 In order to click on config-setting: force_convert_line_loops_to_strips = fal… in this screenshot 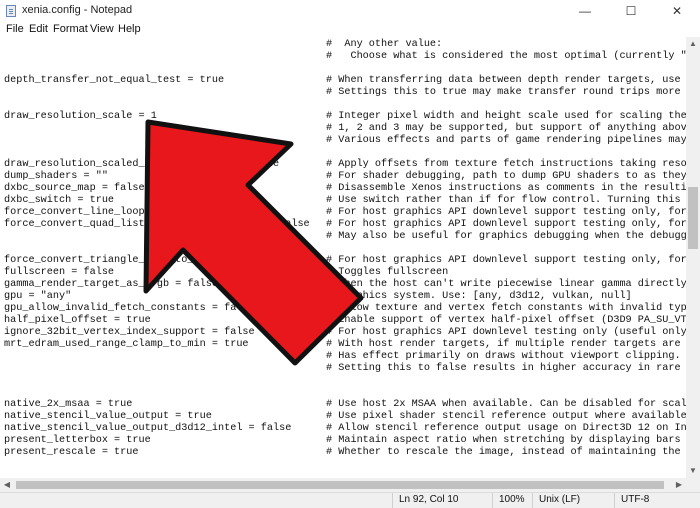, I will do `click(132, 212)`.